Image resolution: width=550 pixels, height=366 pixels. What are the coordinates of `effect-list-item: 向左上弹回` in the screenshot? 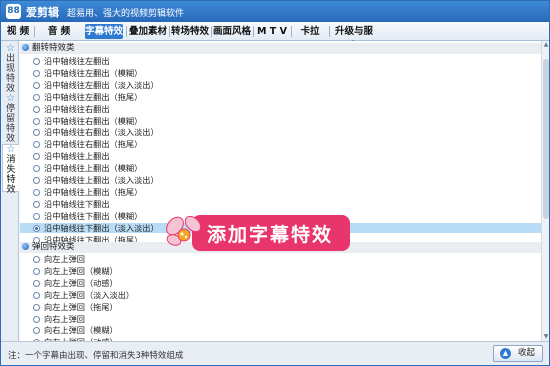 It's located at (280, 259).